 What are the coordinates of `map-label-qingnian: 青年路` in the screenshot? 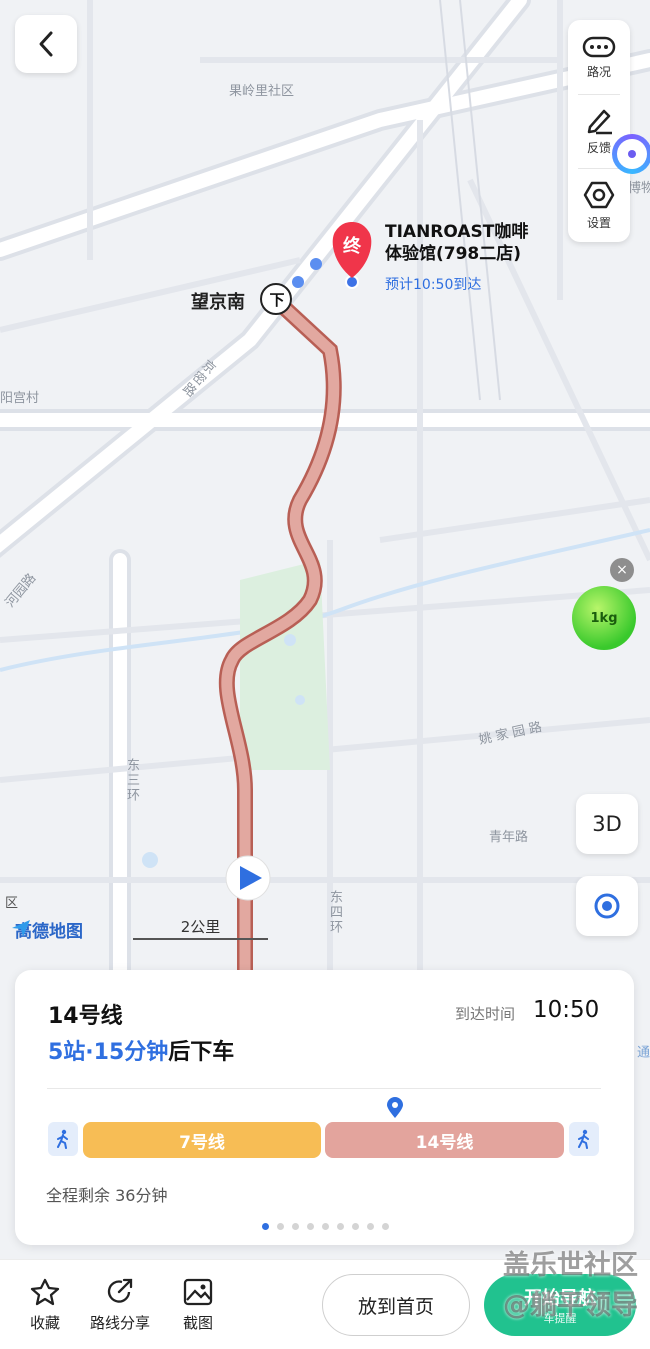 It's located at (509, 837).